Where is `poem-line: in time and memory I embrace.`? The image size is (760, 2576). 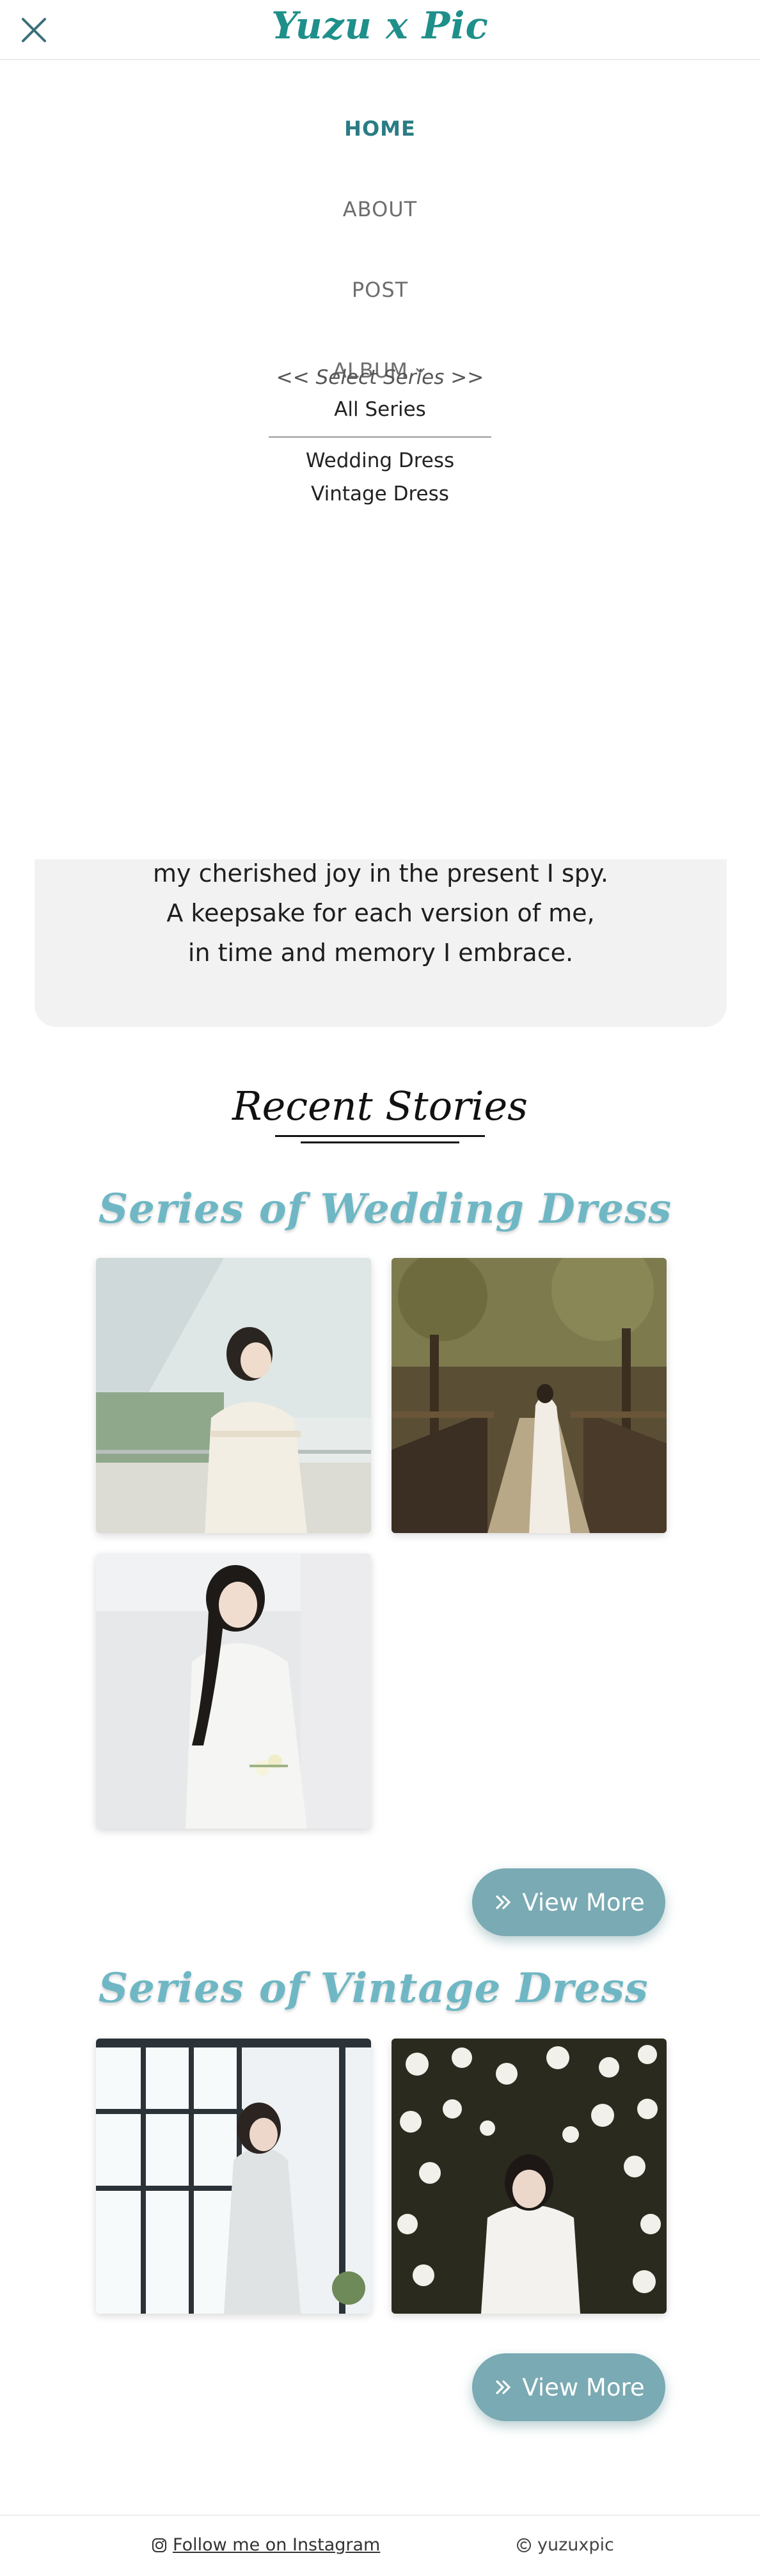 poem-line: in time and memory I embrace. is located at coordinates (380, 953).